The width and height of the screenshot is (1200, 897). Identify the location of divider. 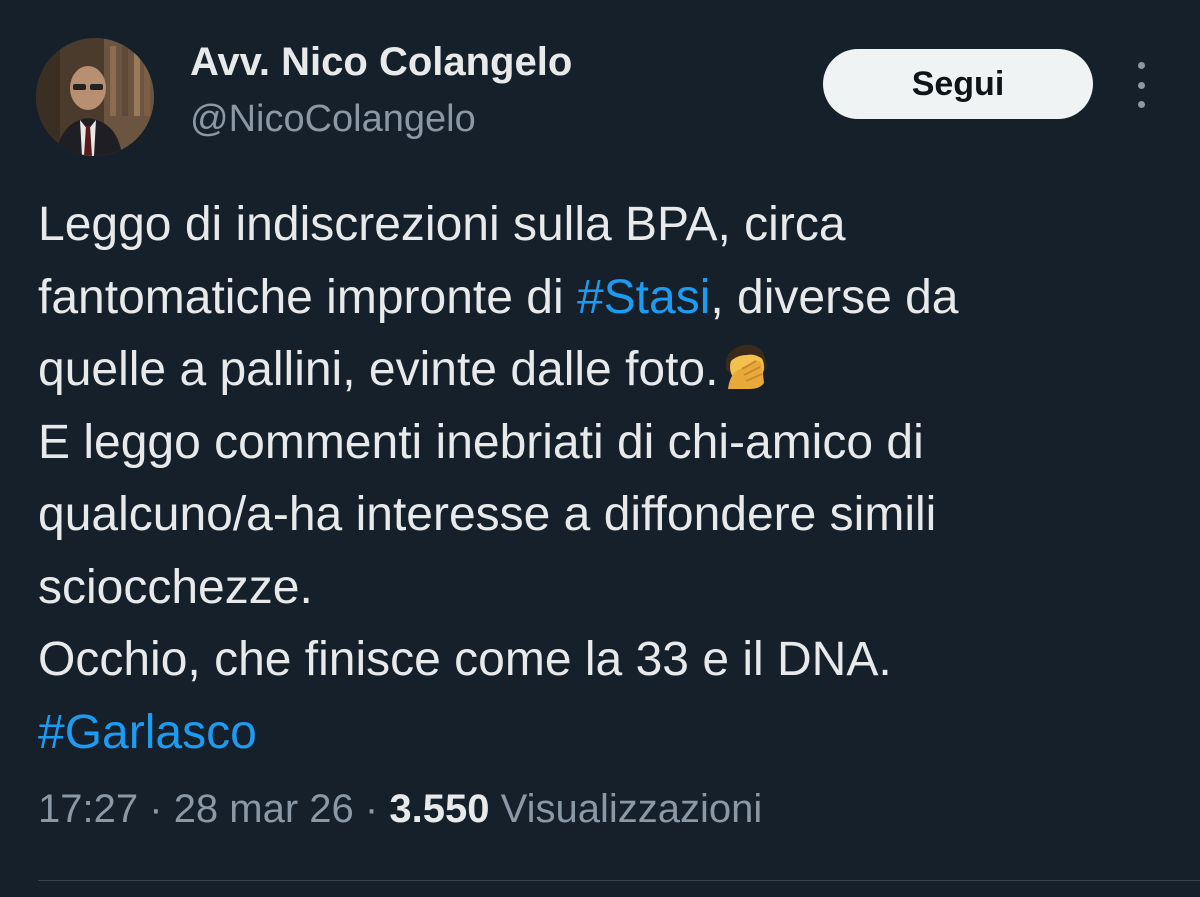
(619, 880).